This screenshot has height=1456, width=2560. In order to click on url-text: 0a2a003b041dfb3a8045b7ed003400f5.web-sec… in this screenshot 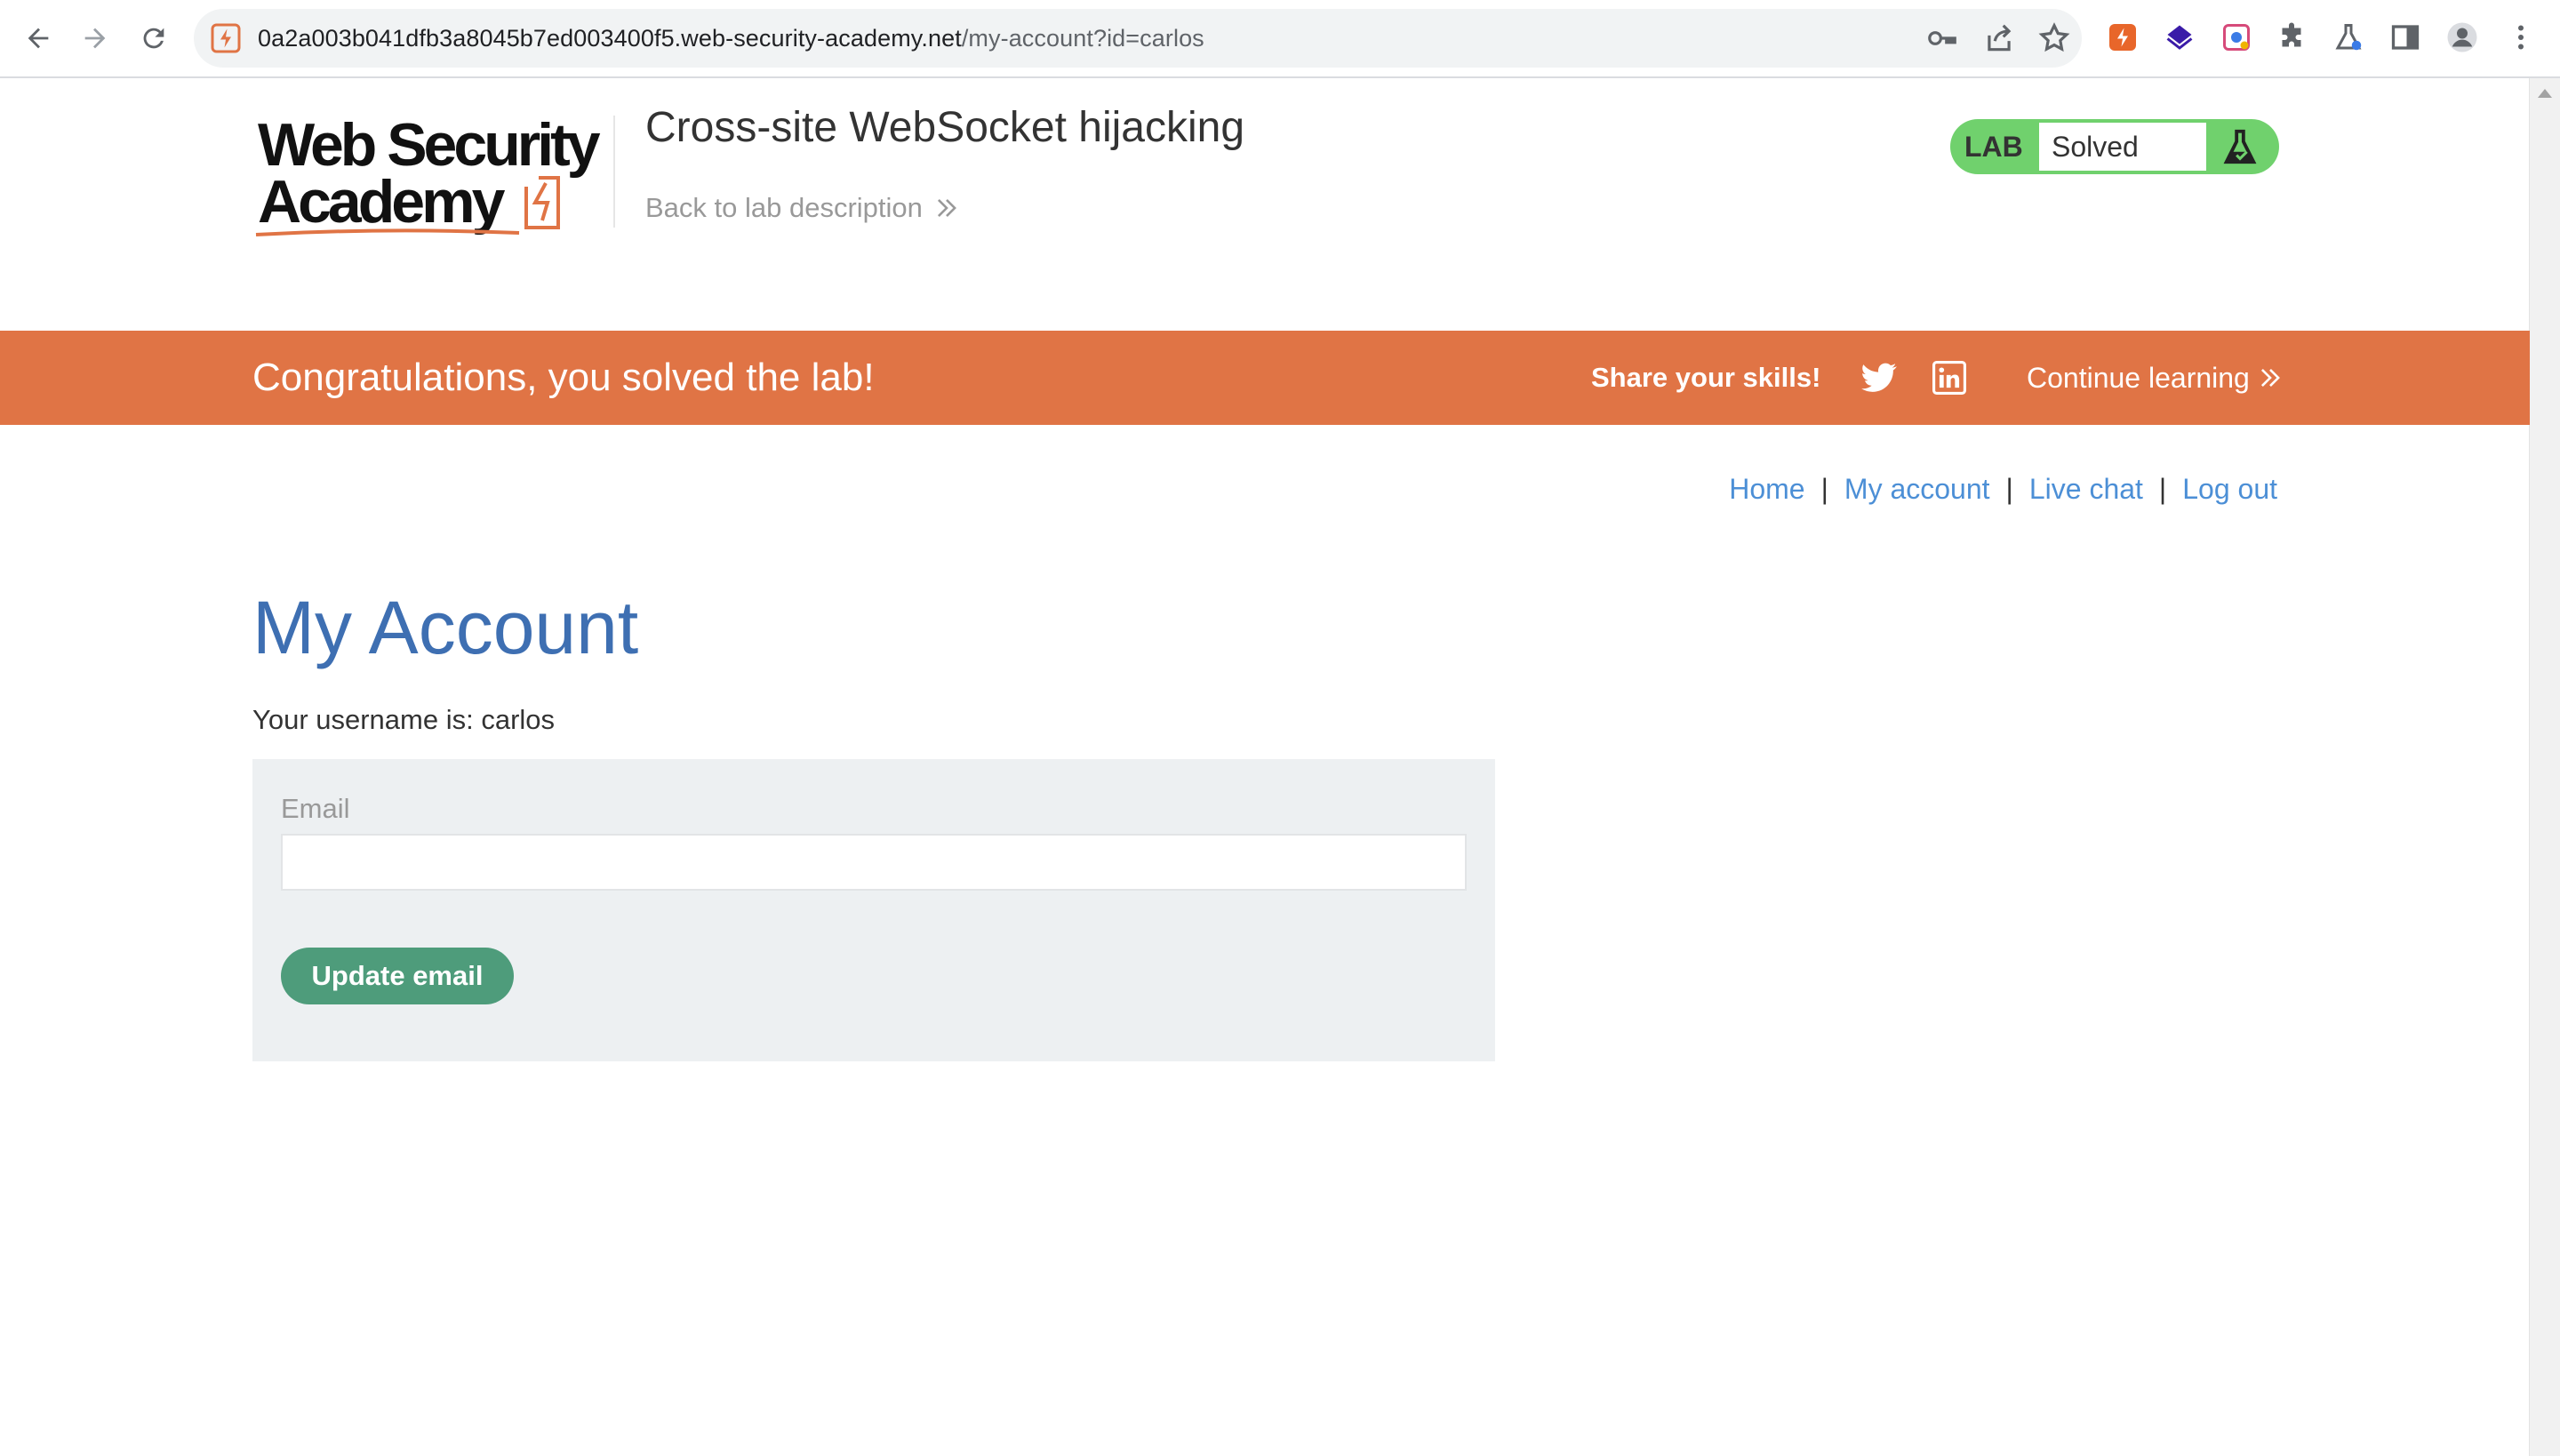, I will do `click(731, 38)`.